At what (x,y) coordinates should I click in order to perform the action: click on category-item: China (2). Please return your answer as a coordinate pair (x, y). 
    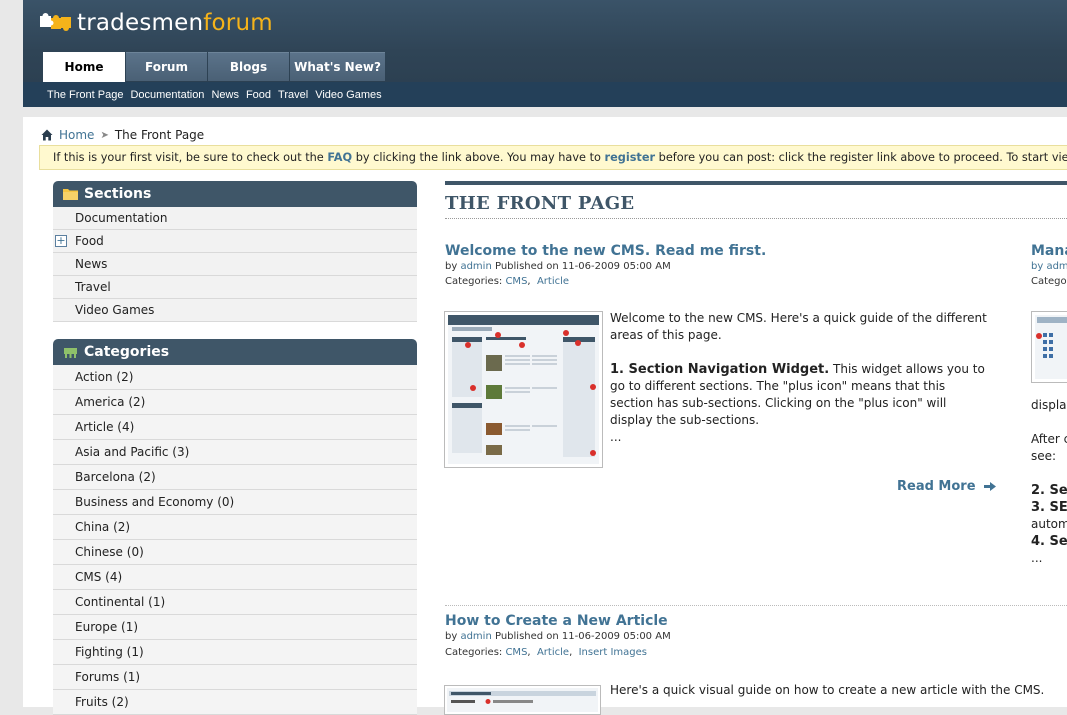
    Looking at the image, I should click on (235, 527).